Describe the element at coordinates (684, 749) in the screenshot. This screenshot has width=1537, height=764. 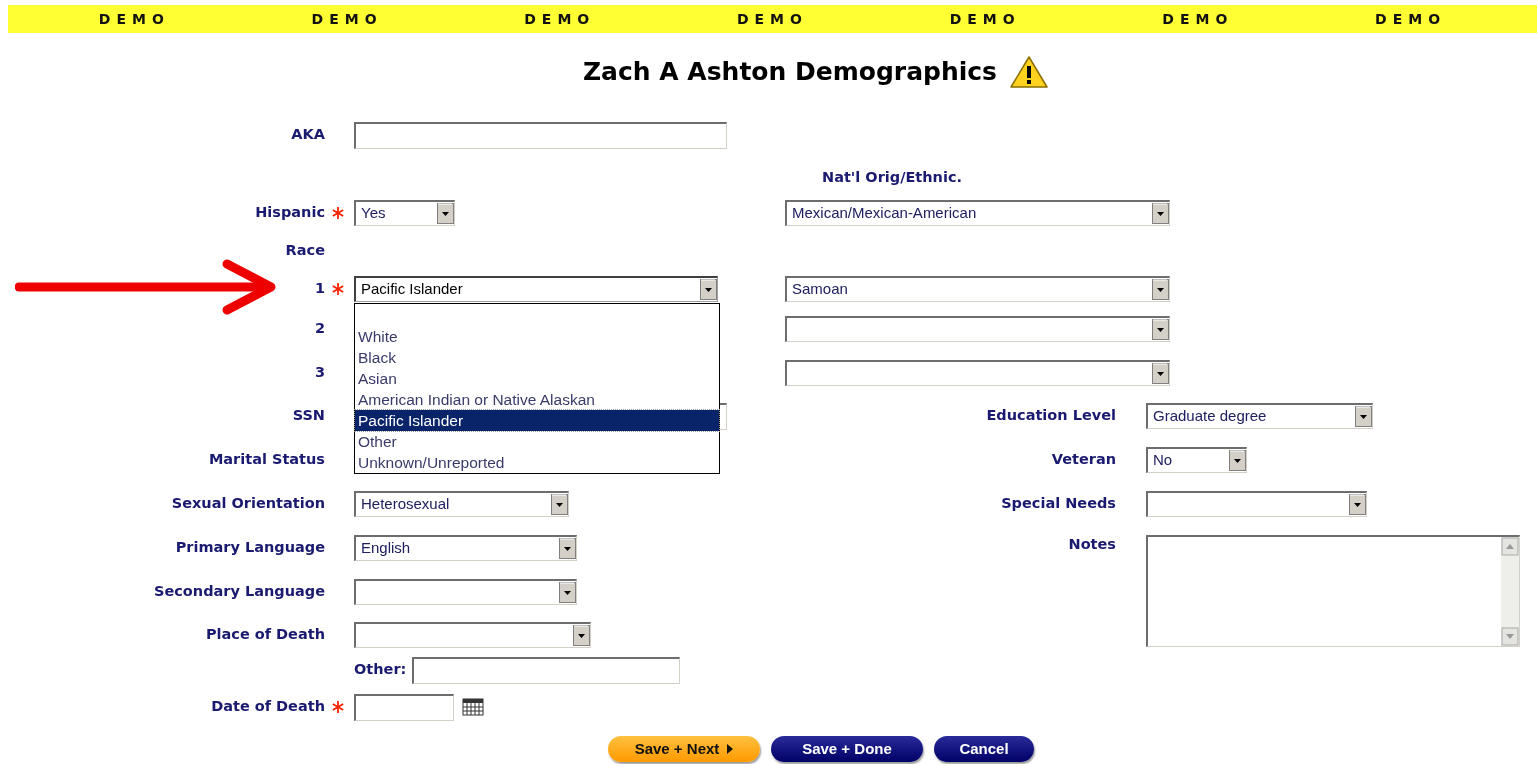
I see `button: Save + Next` at that location.